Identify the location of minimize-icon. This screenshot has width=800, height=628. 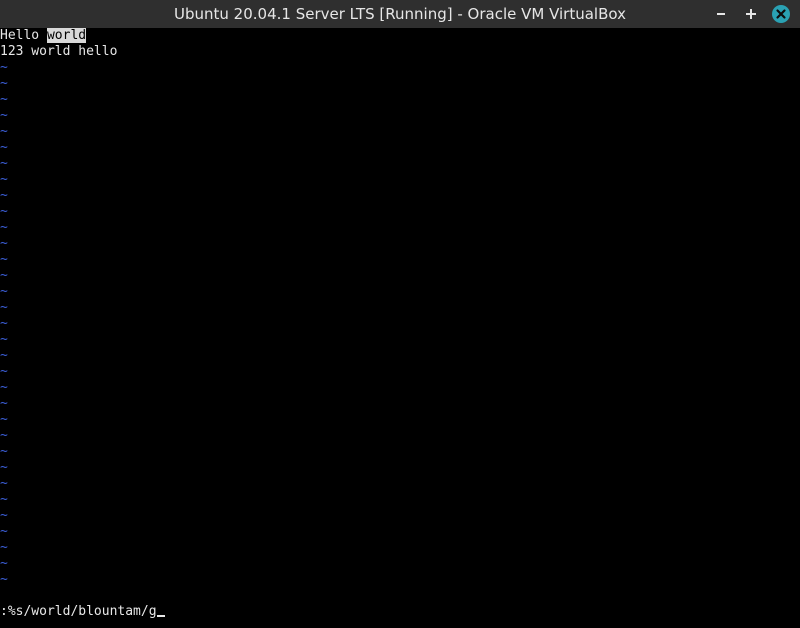
(721, 14).